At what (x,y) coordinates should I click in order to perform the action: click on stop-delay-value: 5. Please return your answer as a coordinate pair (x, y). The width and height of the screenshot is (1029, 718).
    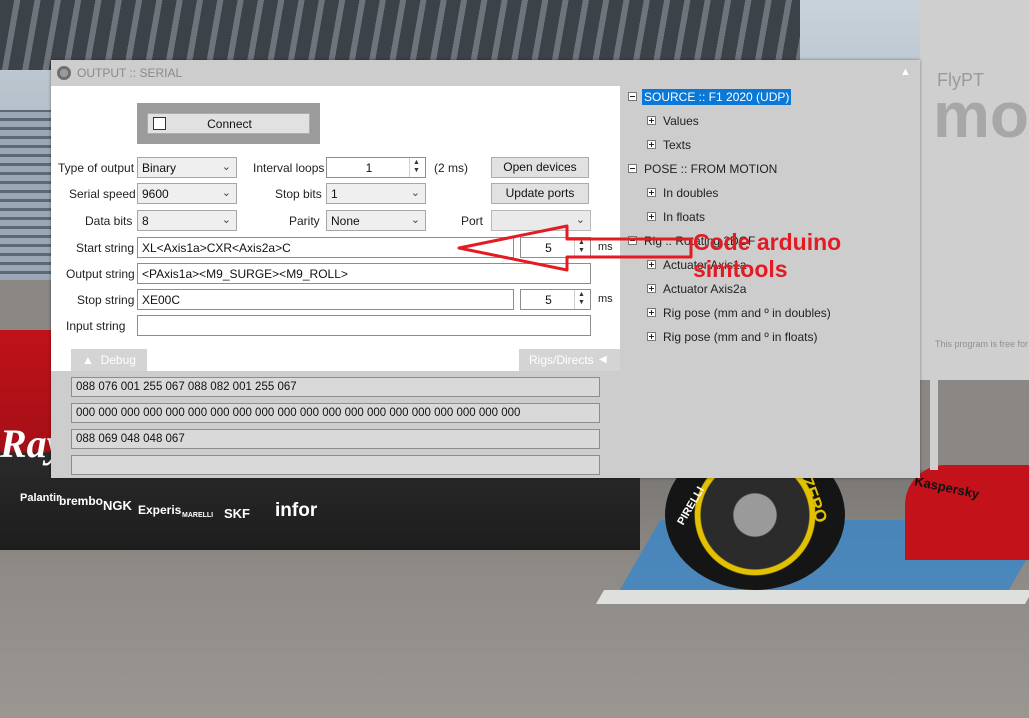
    Looking at the image, I should click on (548, 300).